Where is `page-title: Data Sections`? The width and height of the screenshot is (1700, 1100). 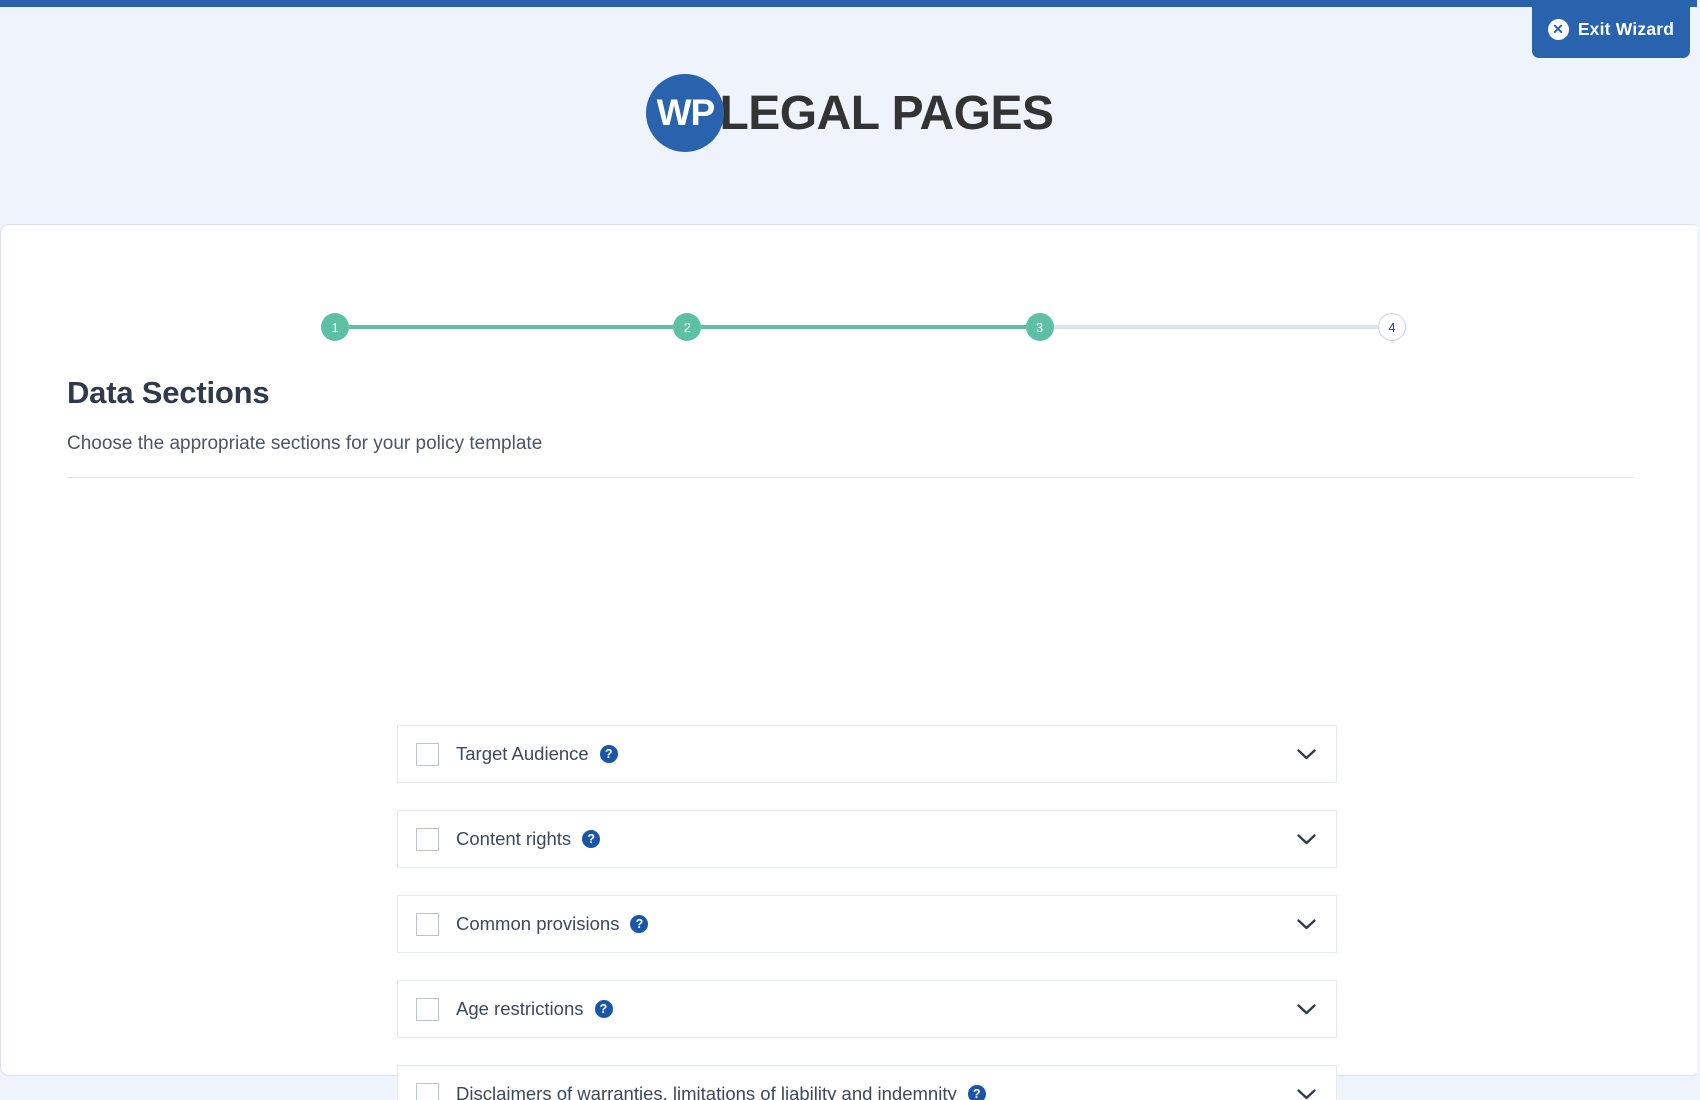 page-title: Data Sections is located at coordinates (168, 392).